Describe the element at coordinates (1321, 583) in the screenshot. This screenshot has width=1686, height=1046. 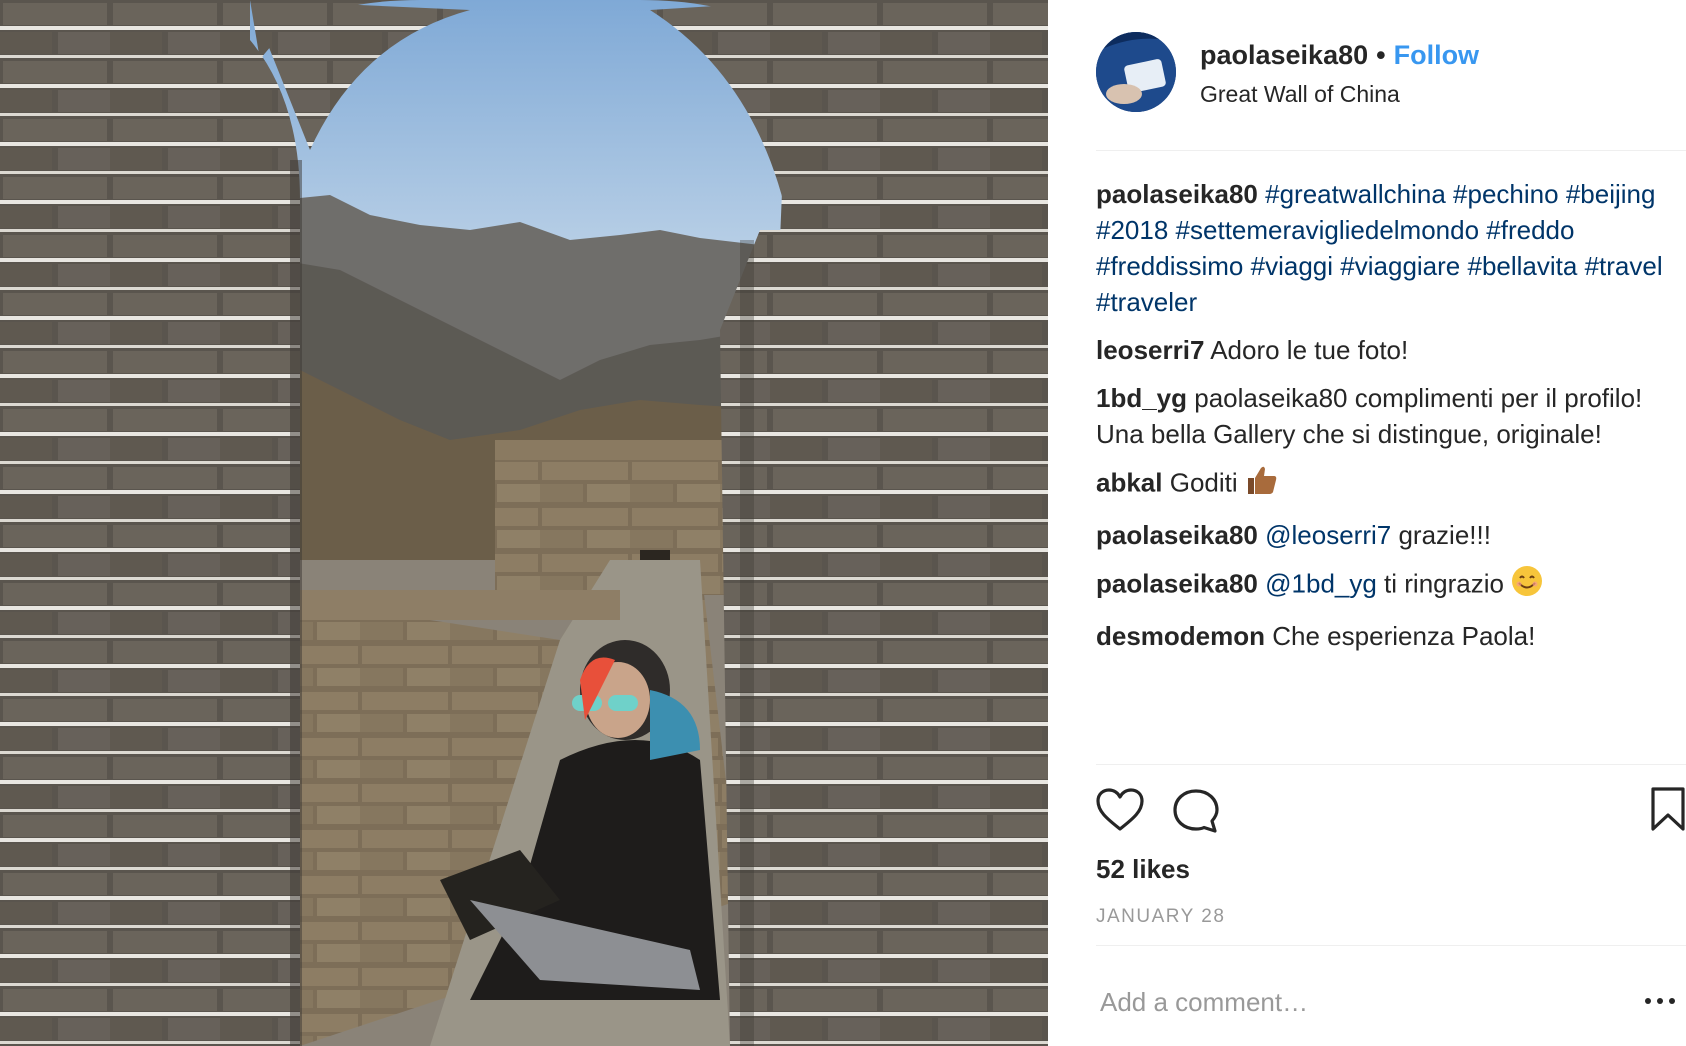
I see `mention-link: @1bd_yg` at that location.